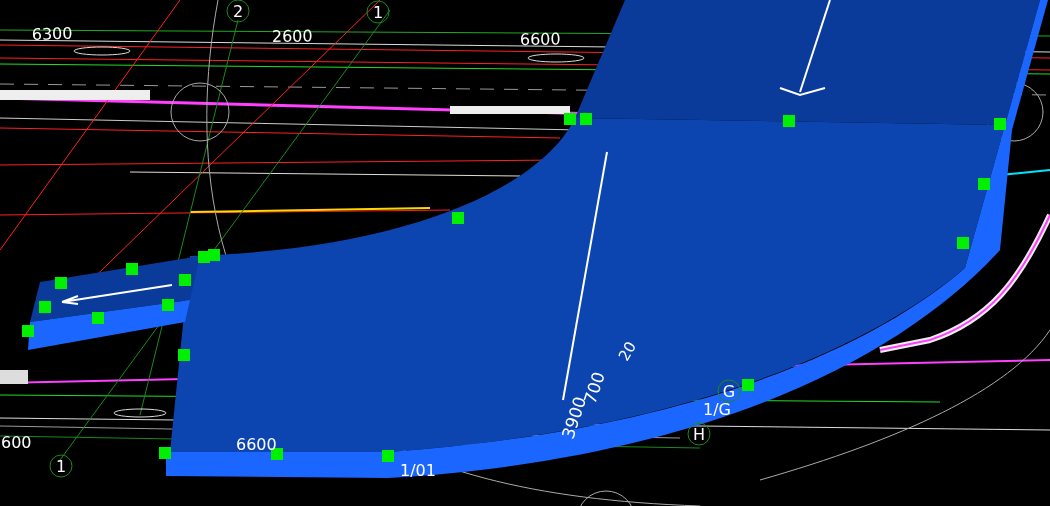 This screenshot has height=506, width=1050. What do you see at coordinates (16, 442) in the screenshot?
I see `dimension-text: 600` at bounding box center [16, 442].